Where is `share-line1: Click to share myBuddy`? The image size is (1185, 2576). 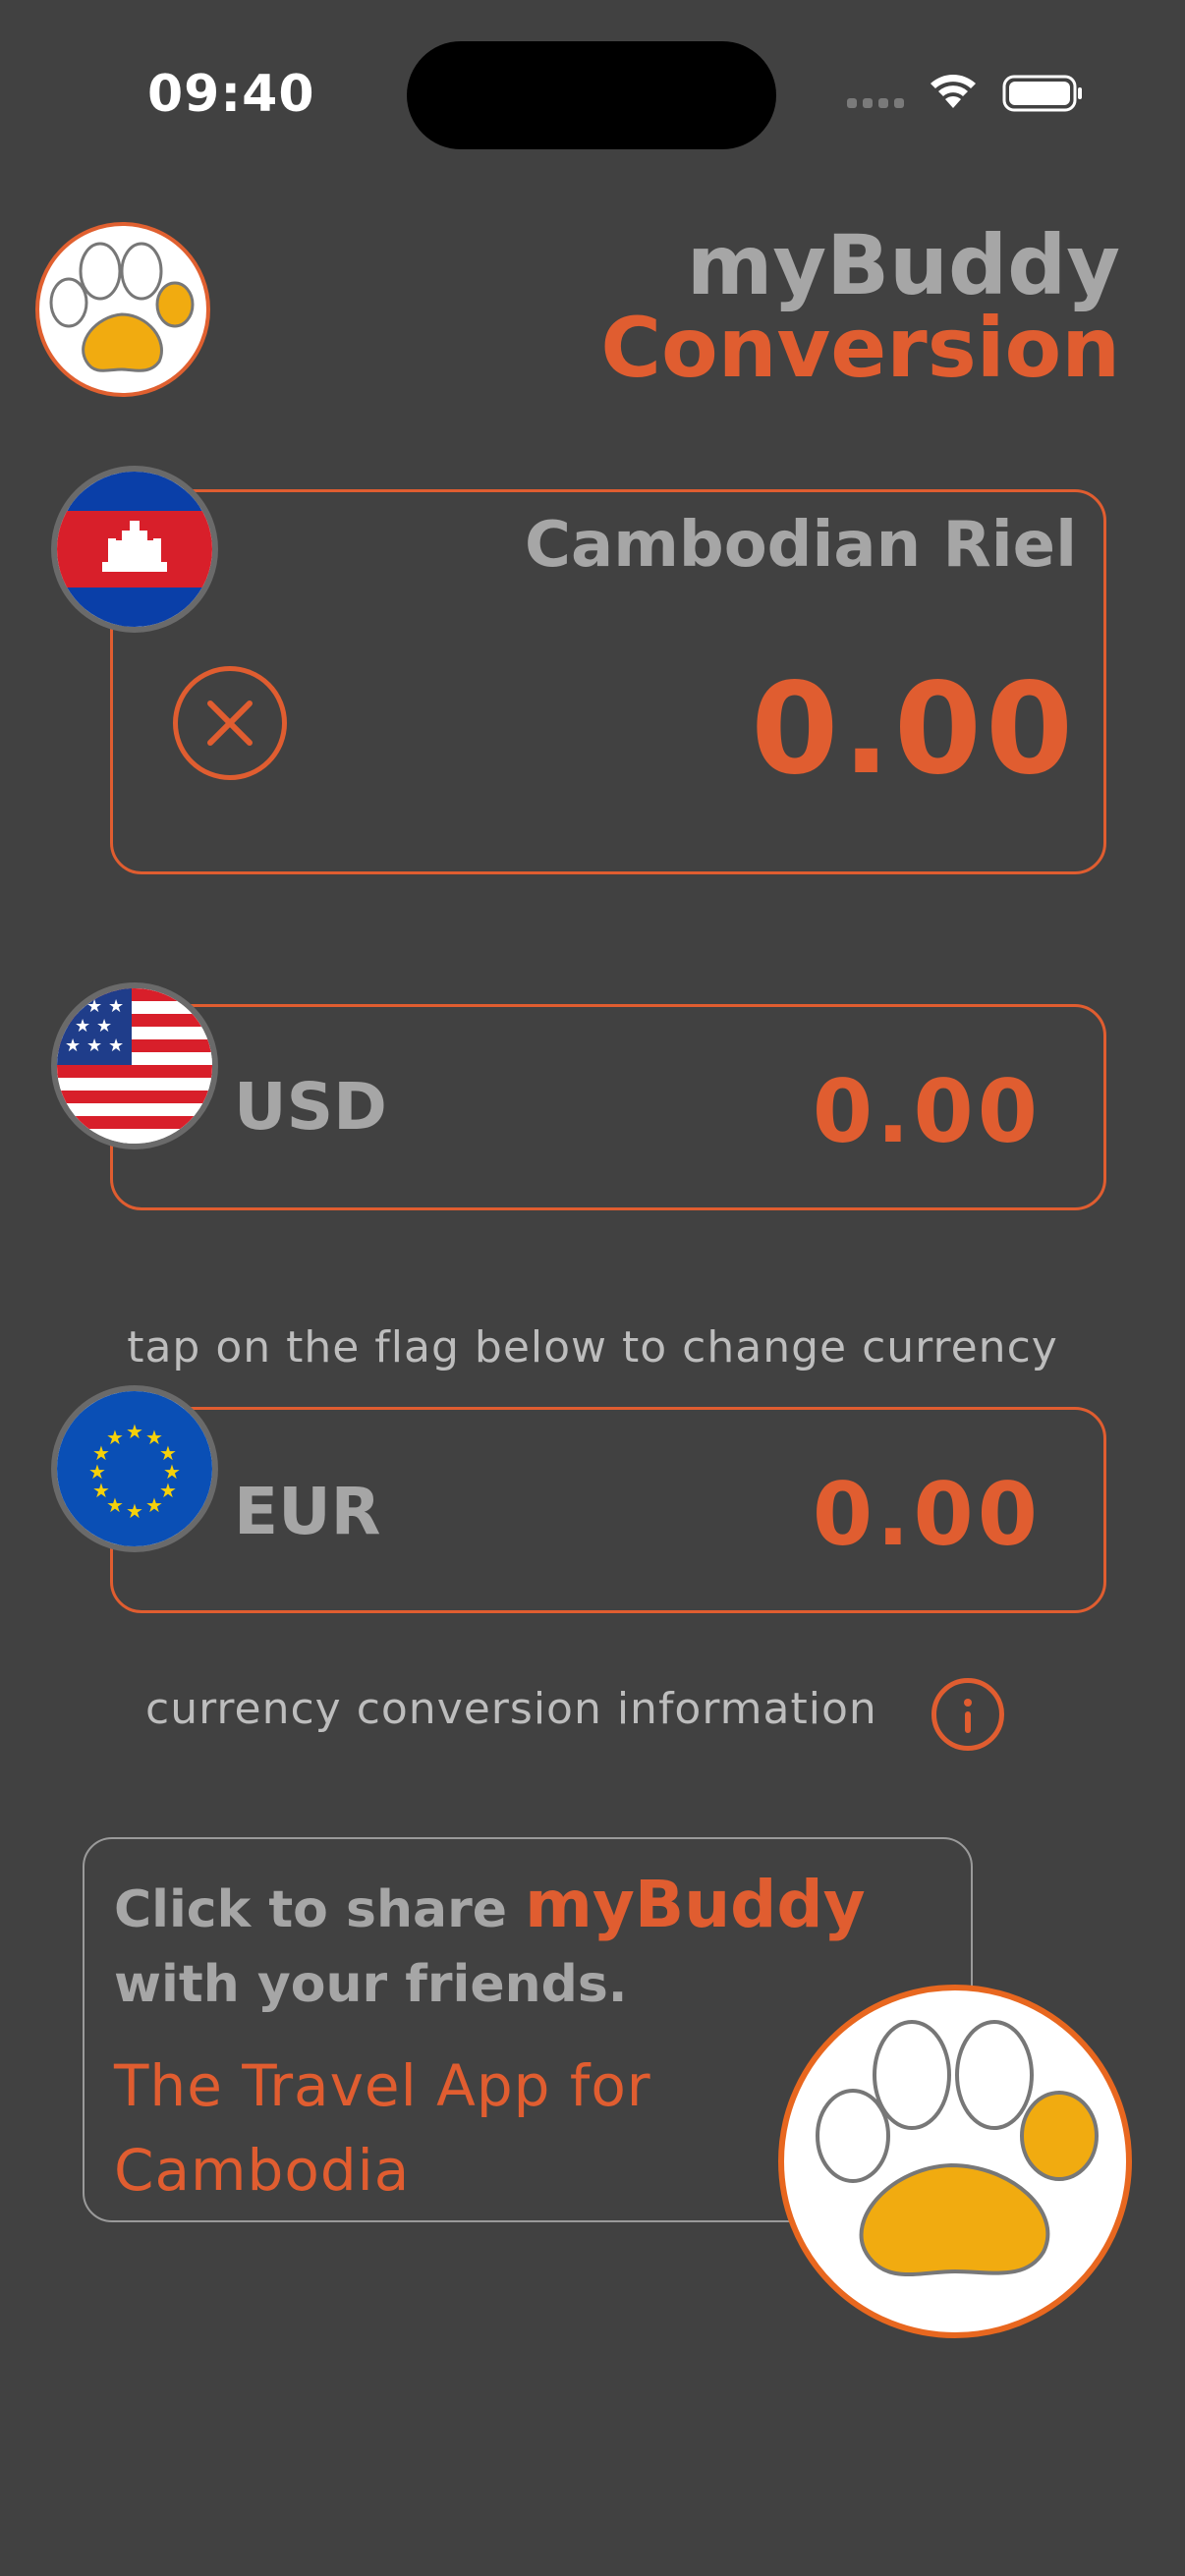 share-line1: Click to share myBuddy is located at coordinates (490, 1904).